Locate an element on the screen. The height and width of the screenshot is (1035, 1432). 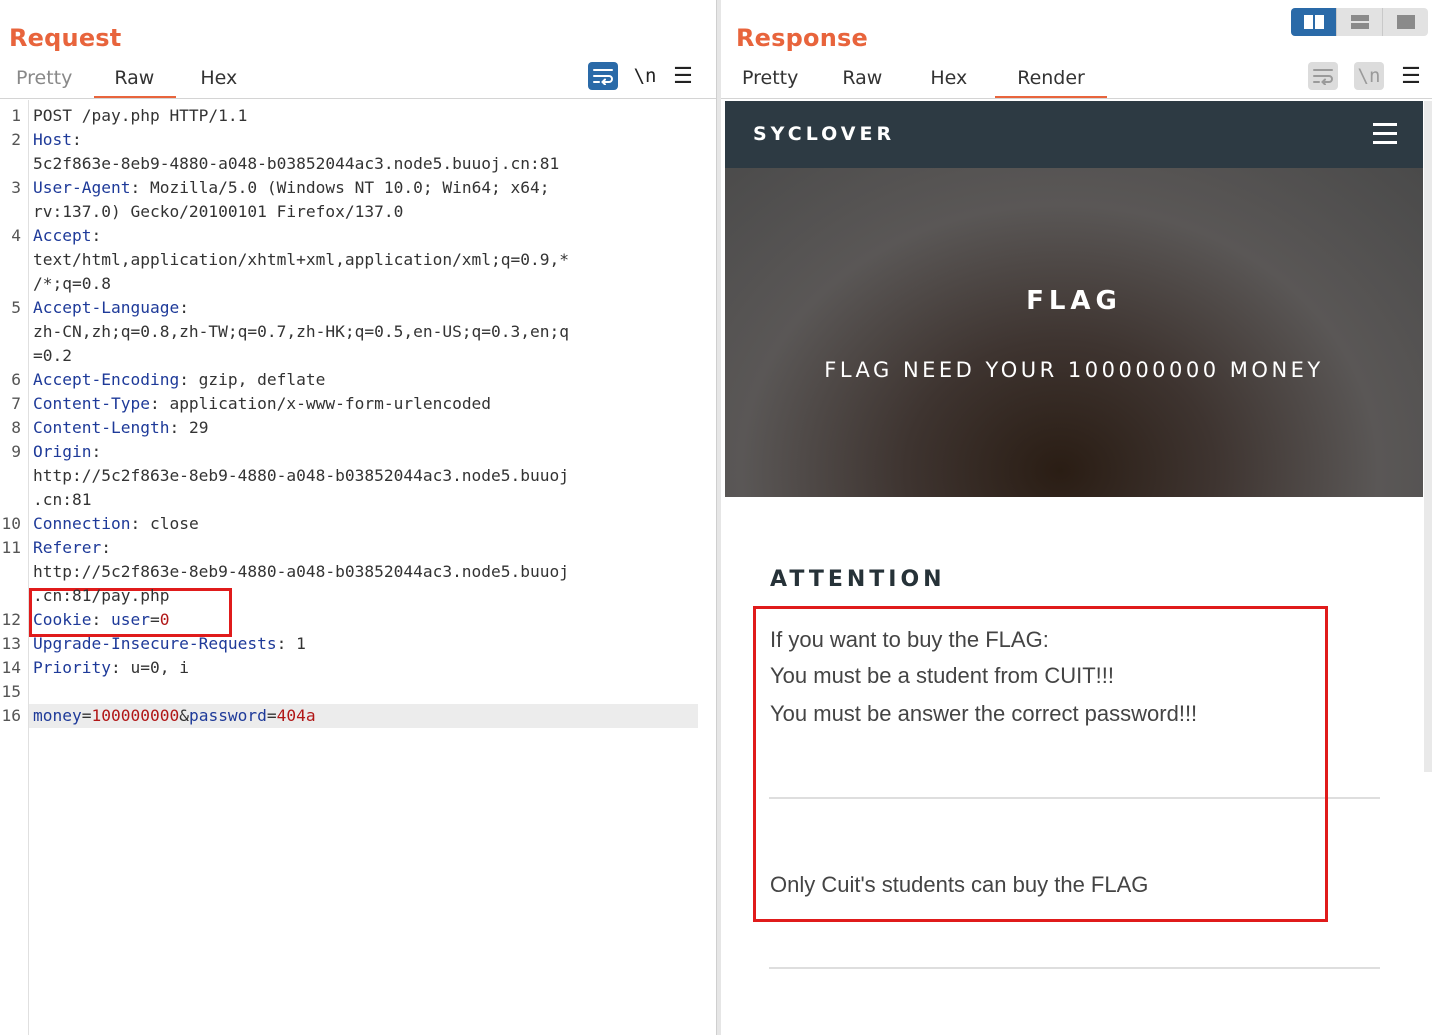
param-value: 100000000 is located at coordinates (135, 715).